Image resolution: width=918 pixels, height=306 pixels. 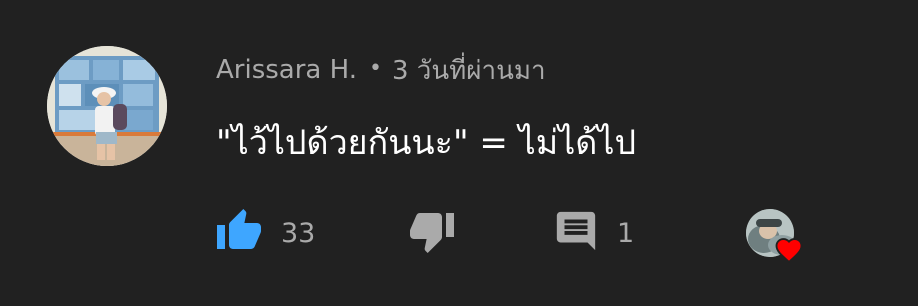 I want to click on dislike-button, so click(x=432, y=233).